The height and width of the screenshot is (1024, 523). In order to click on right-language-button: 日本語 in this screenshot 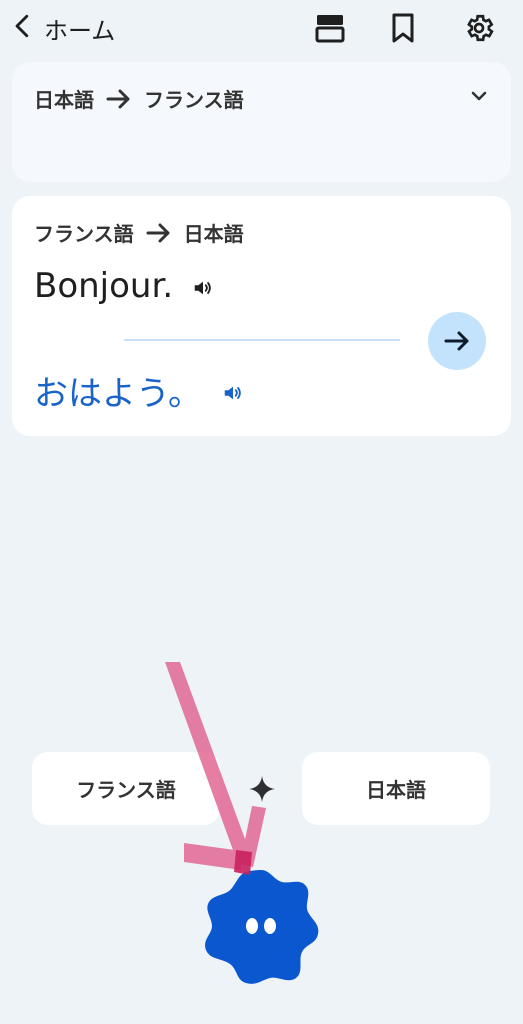, I will do `click(396, 788)`.